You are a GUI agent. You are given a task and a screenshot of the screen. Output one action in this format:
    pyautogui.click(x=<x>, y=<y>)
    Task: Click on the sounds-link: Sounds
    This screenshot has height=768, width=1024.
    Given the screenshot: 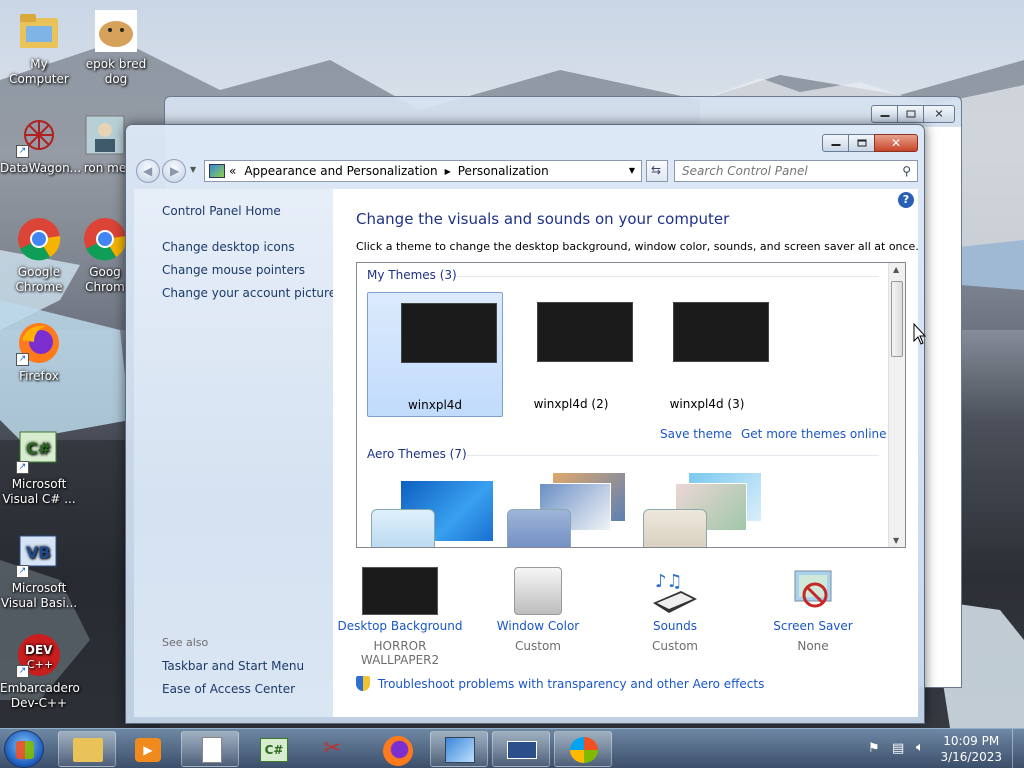 What is the action you would take?
    pyautogui.click(x=675, y=626)
    